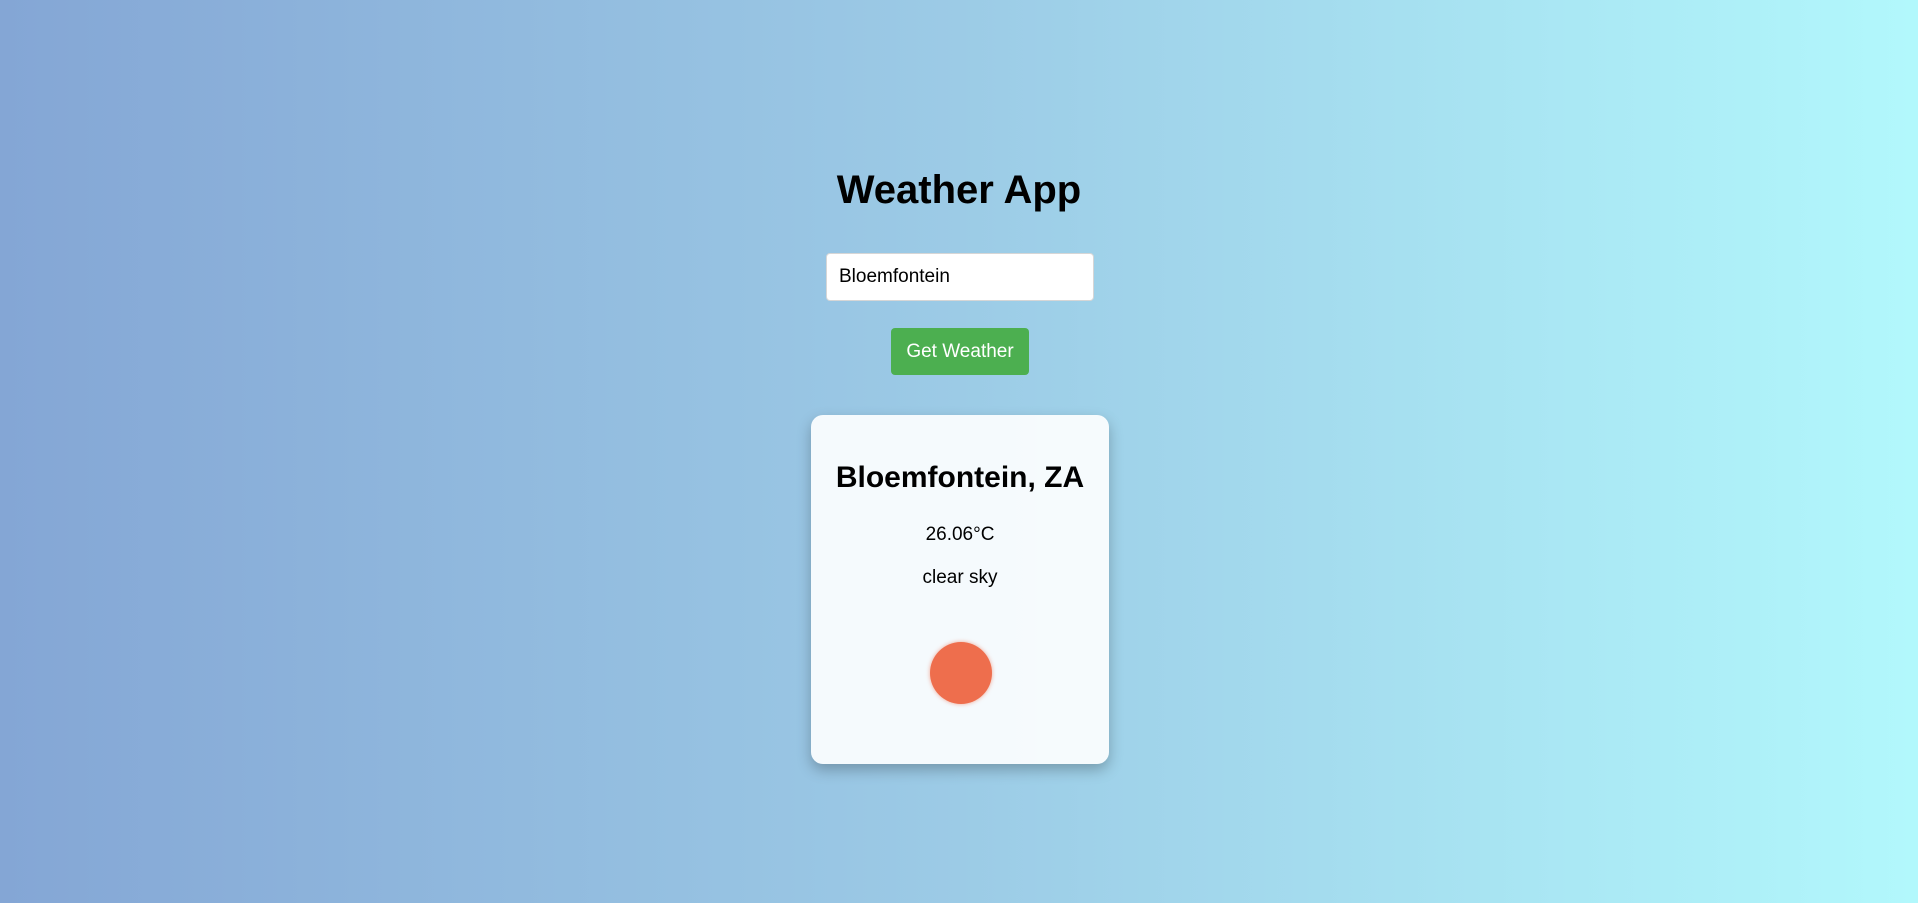 The image size is (1918, 903). What do you see at coordinates (961, 673) in the screenshot?
I see `sun-icon` at bounding box center [961, 673].